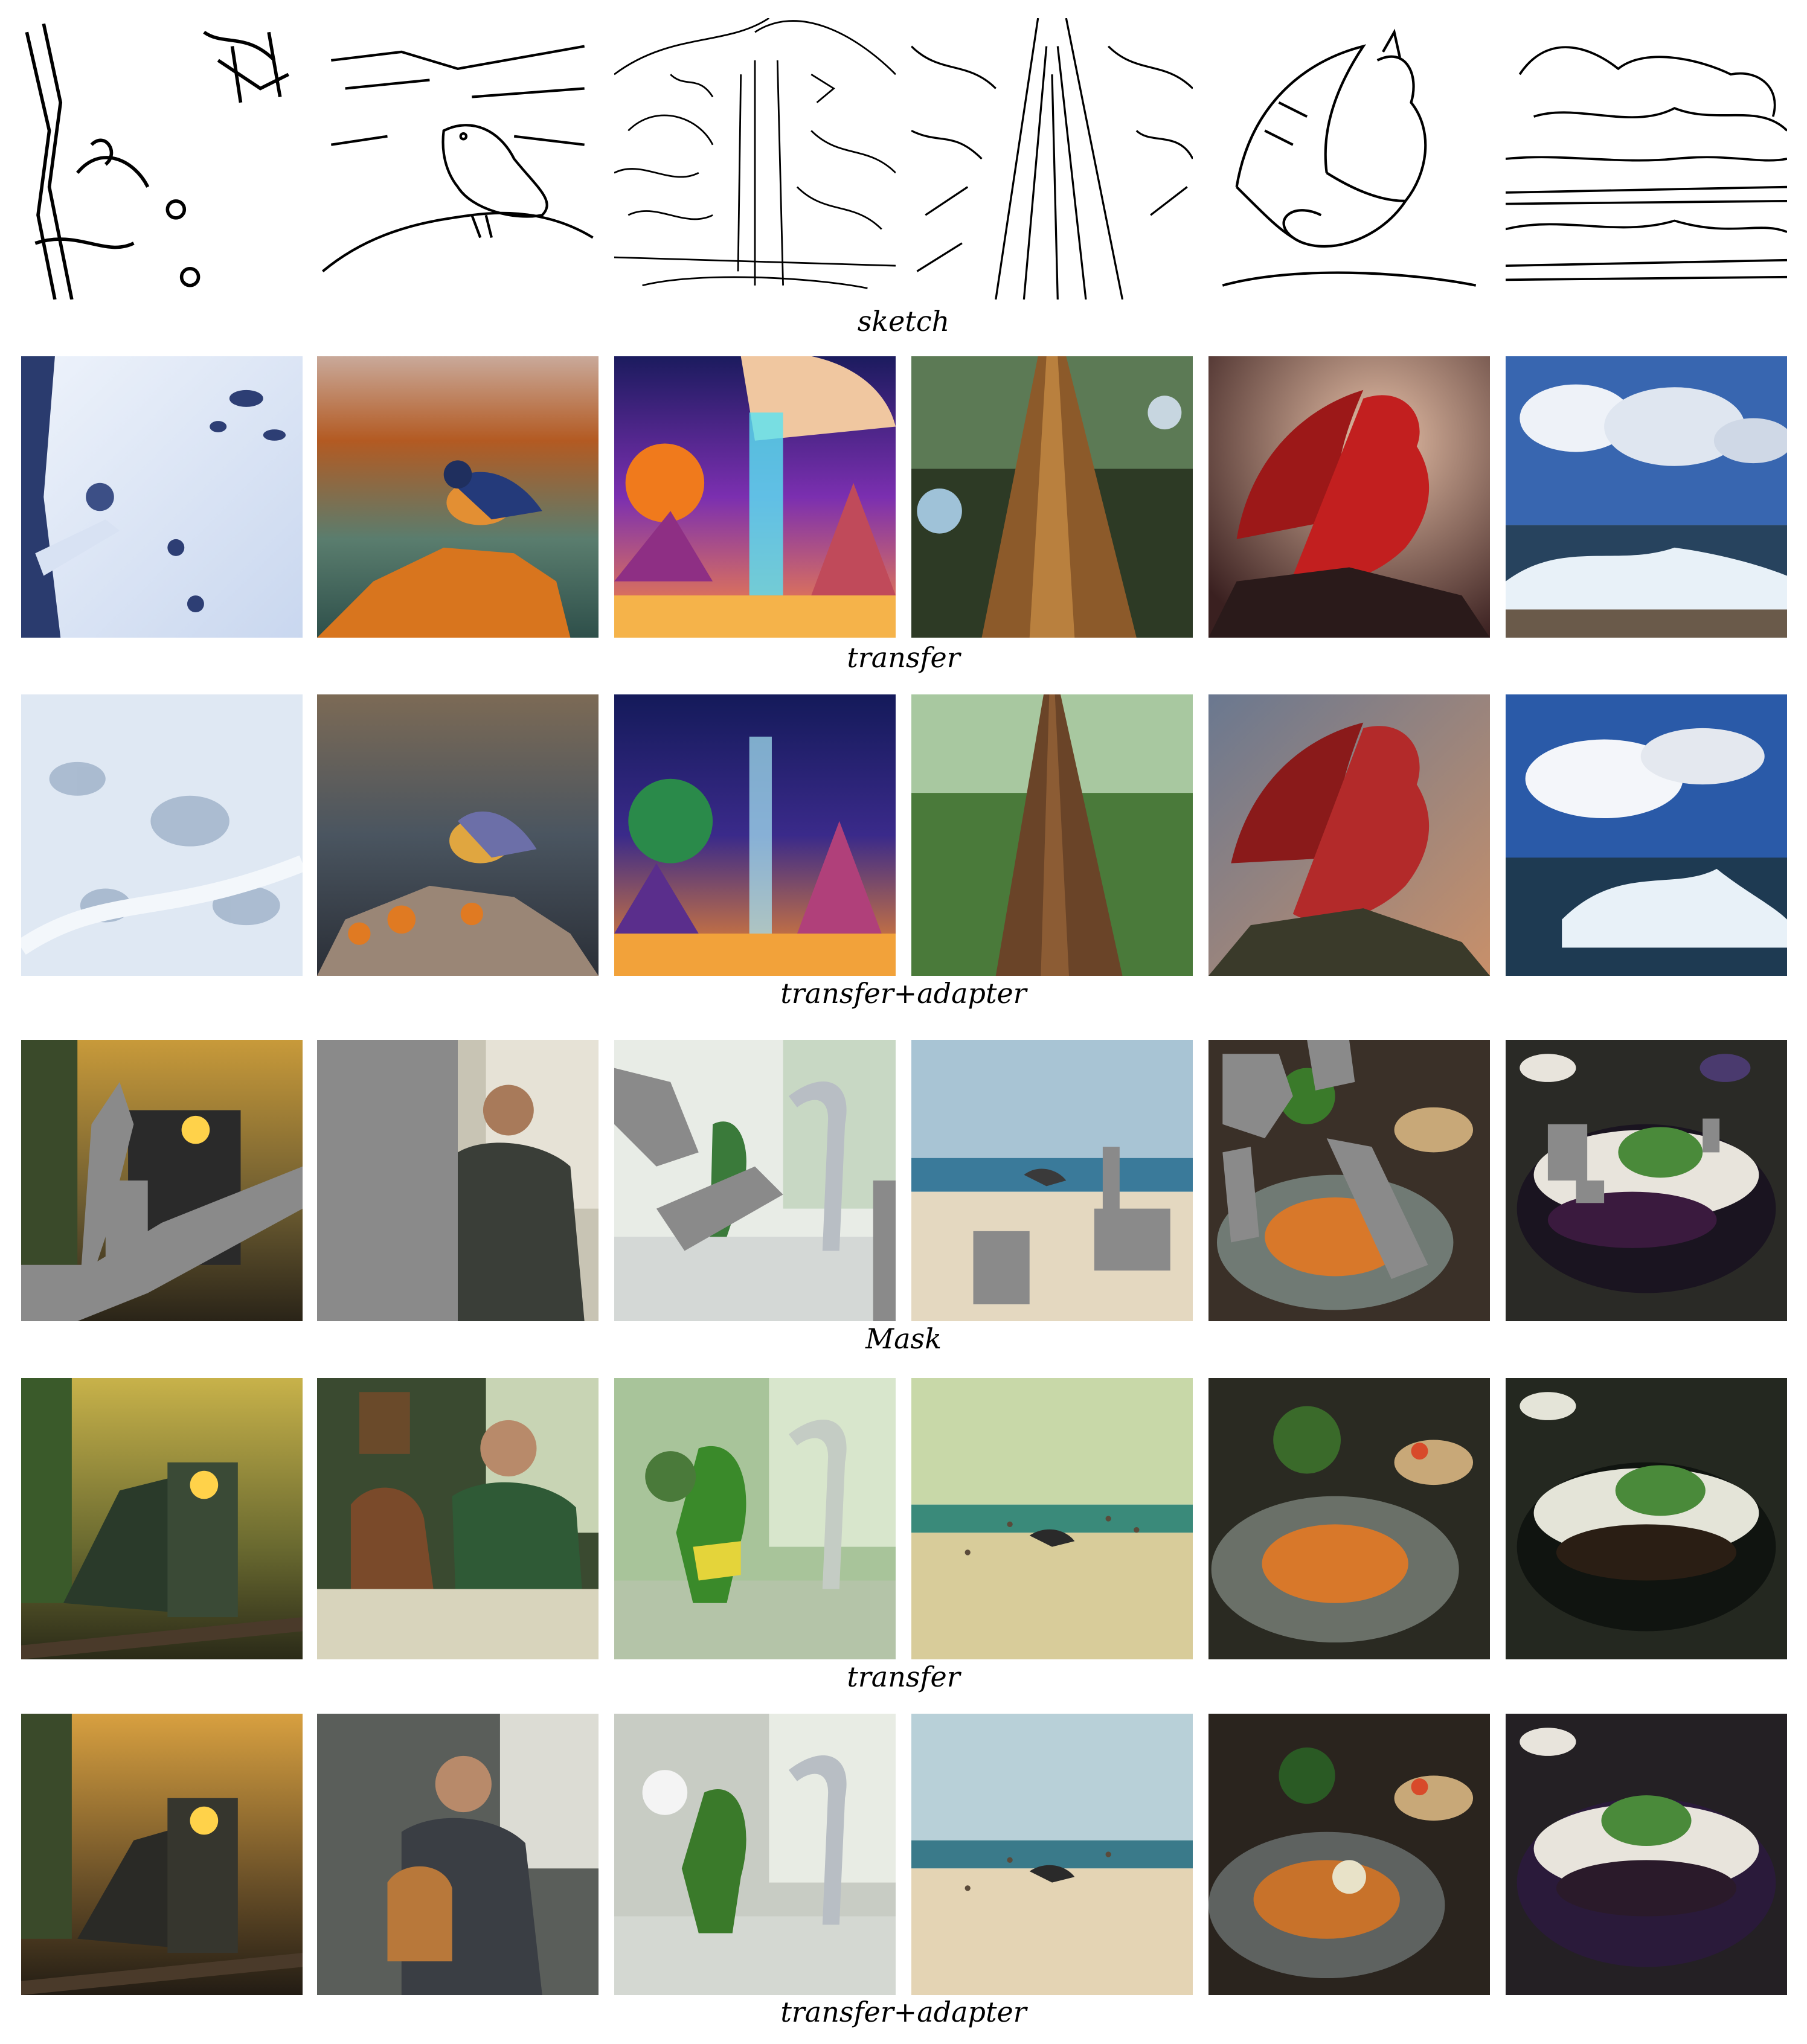 The height and width of the screenshot is (2044, 1807). What do you see at coordinates (755, 835) in the screenshot?
I see `image-fantasy-waterfall-adapter` at bounding box center [755, 835].